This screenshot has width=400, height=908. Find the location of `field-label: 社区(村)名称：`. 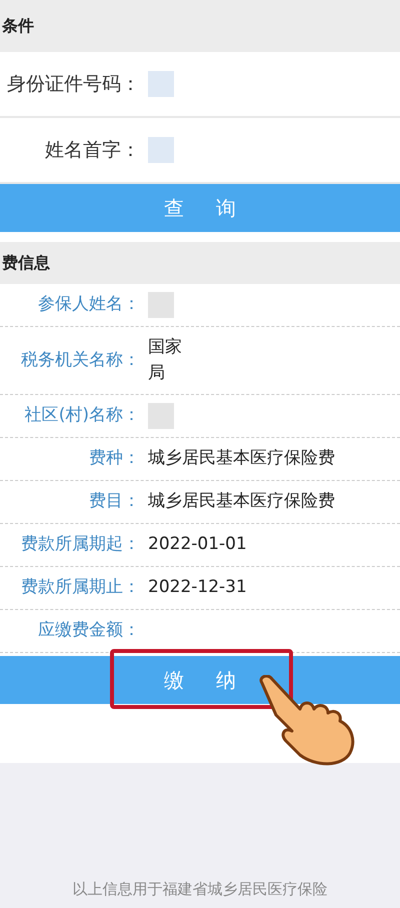

field-label: 社区(村)名称： is located at coordinates (82, 416).